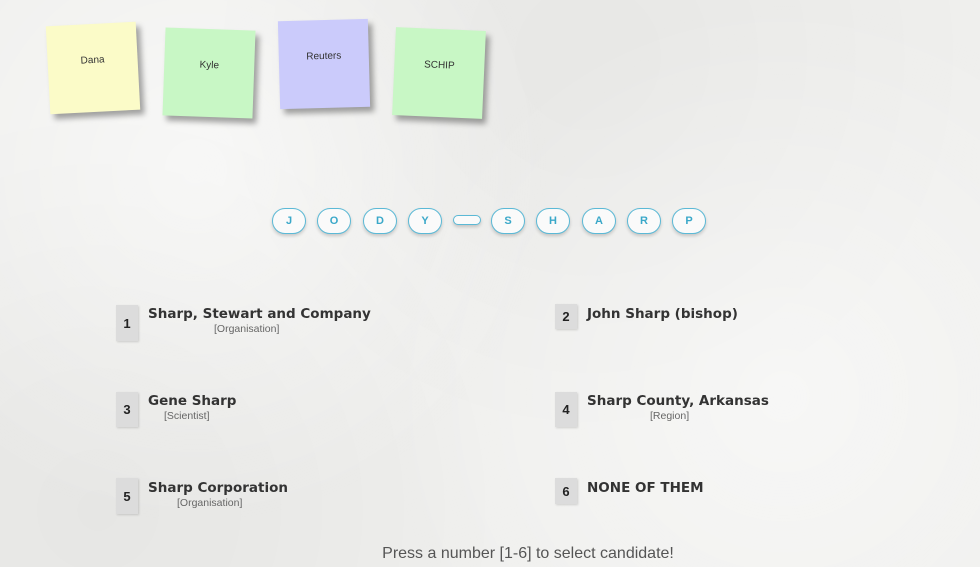  What do you see at coordinates (187, 416) in the screenshot?
I see `candidate-type: [Scientist]` at bounding box center [187, 416].